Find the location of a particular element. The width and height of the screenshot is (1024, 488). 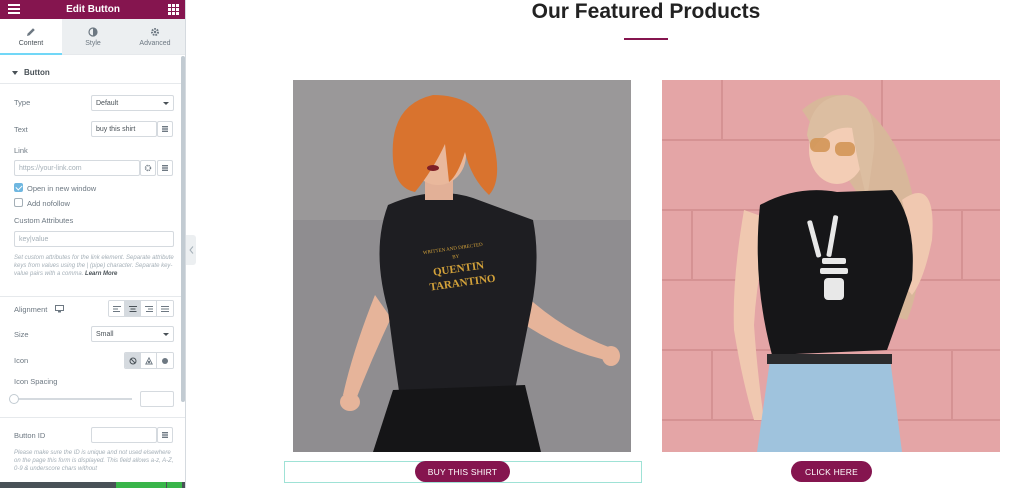

custom-attributes-input: key|value is located at coordinates (94, 239).